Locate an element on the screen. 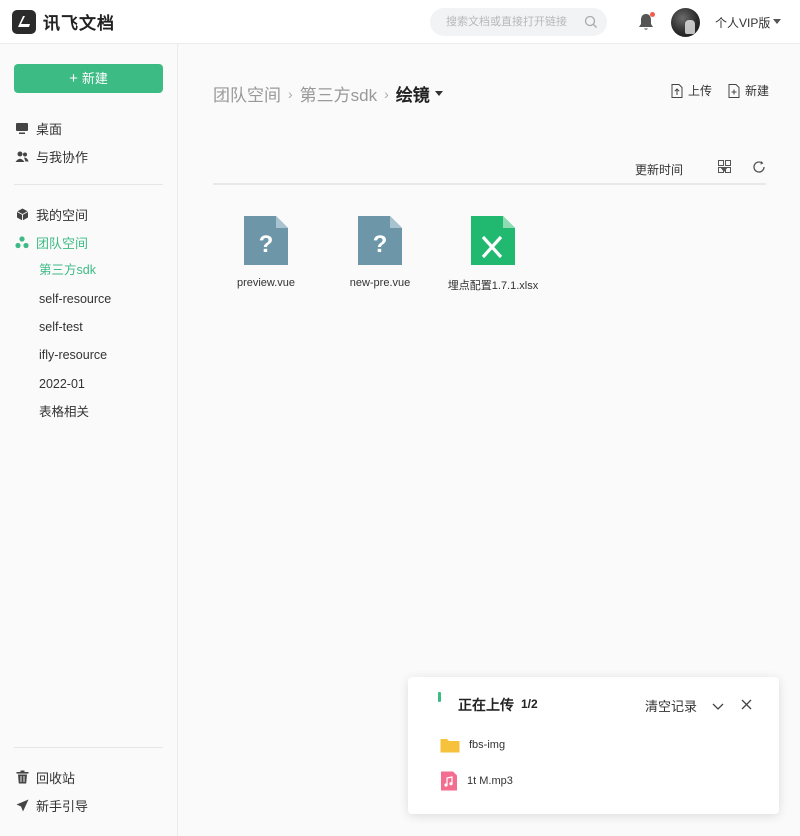 This screenshot has width=800, height=836. sidebar-item-guide: 新手引导 is located at coordinates (51, 805).